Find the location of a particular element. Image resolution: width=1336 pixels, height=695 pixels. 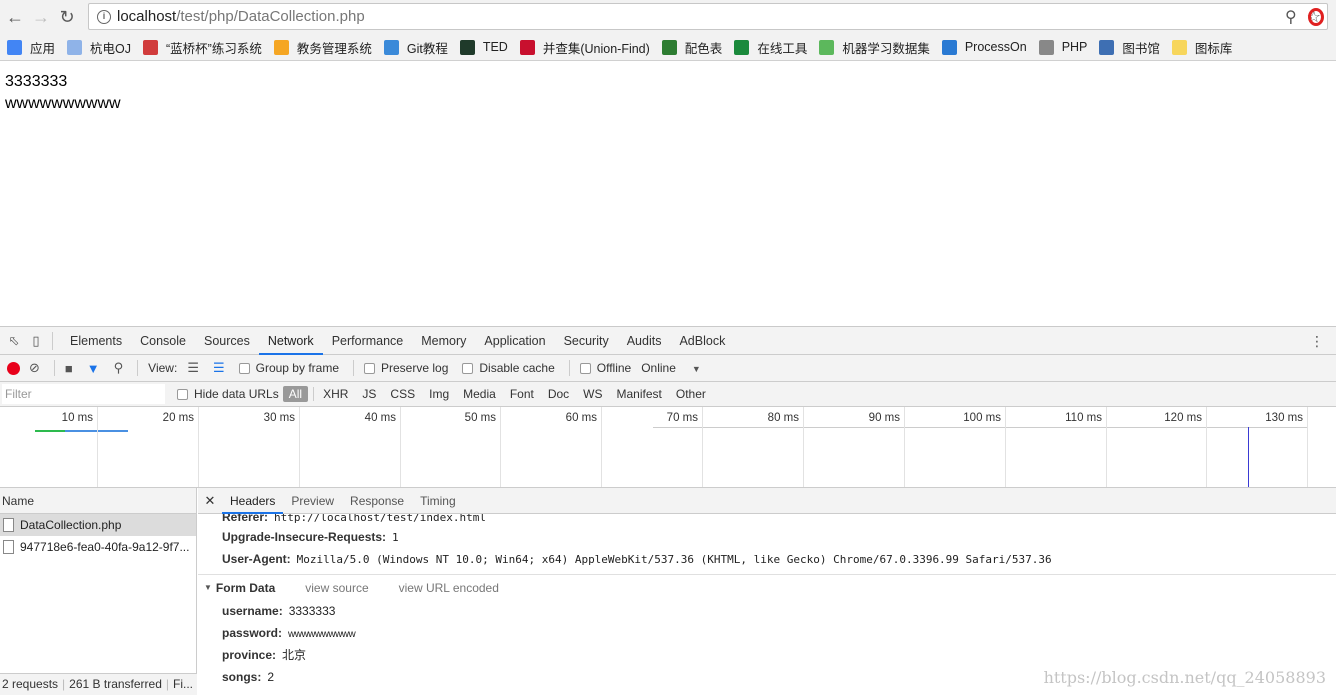

dropdown-arrow-icon: ▼ is located at coordinates (696, 369).